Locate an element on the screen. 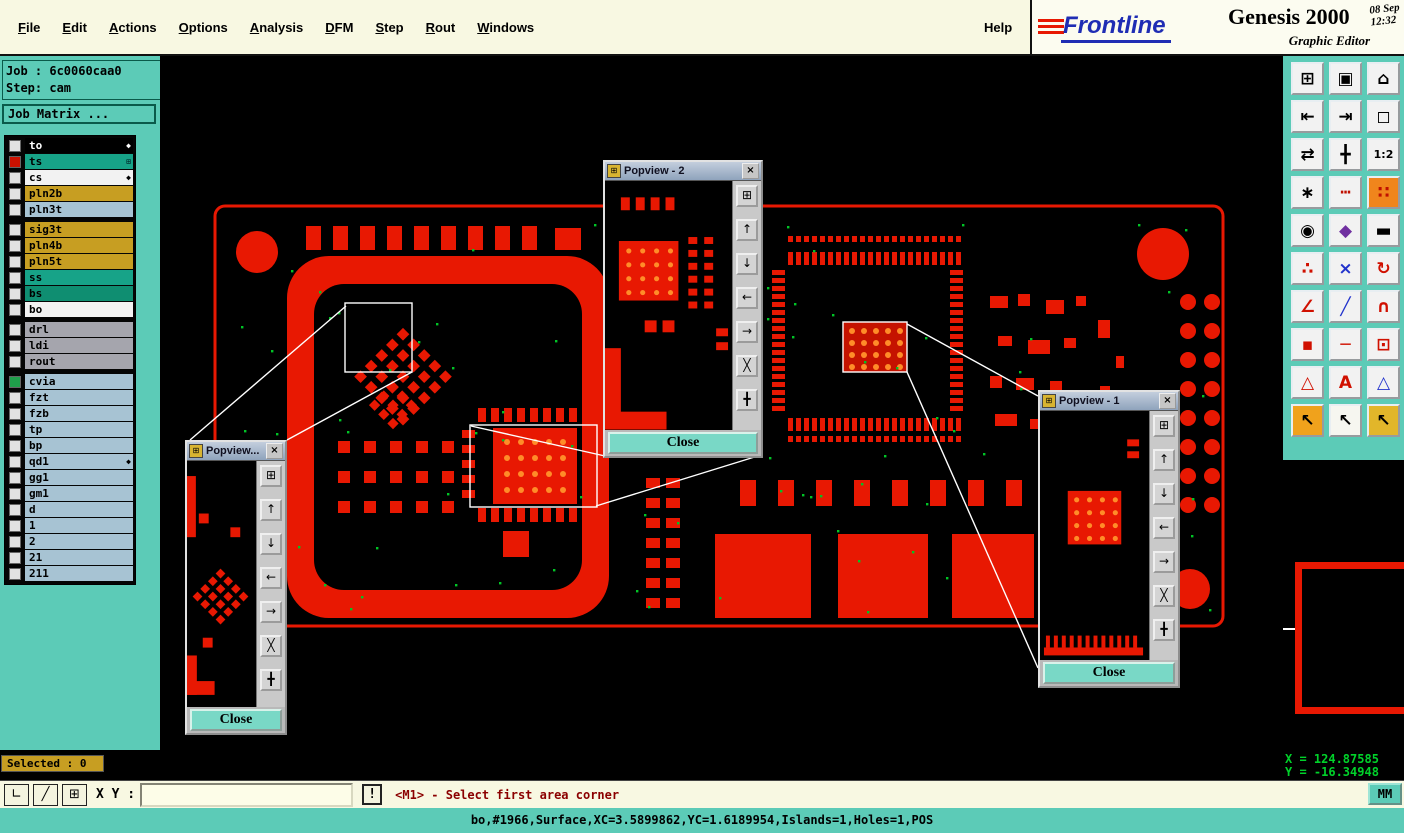  popview-tool-pan-down-button: ↓ is located at coordinates (747, 264).